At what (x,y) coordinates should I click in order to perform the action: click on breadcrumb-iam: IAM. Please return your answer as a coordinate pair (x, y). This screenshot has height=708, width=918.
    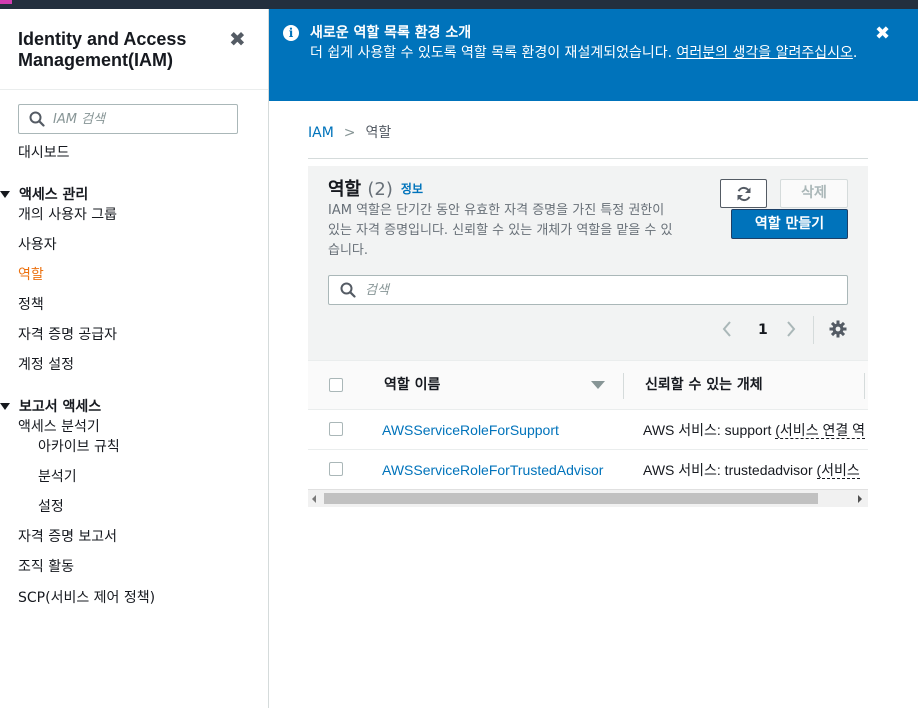
    Looking at the image, I should click on (321, 133).